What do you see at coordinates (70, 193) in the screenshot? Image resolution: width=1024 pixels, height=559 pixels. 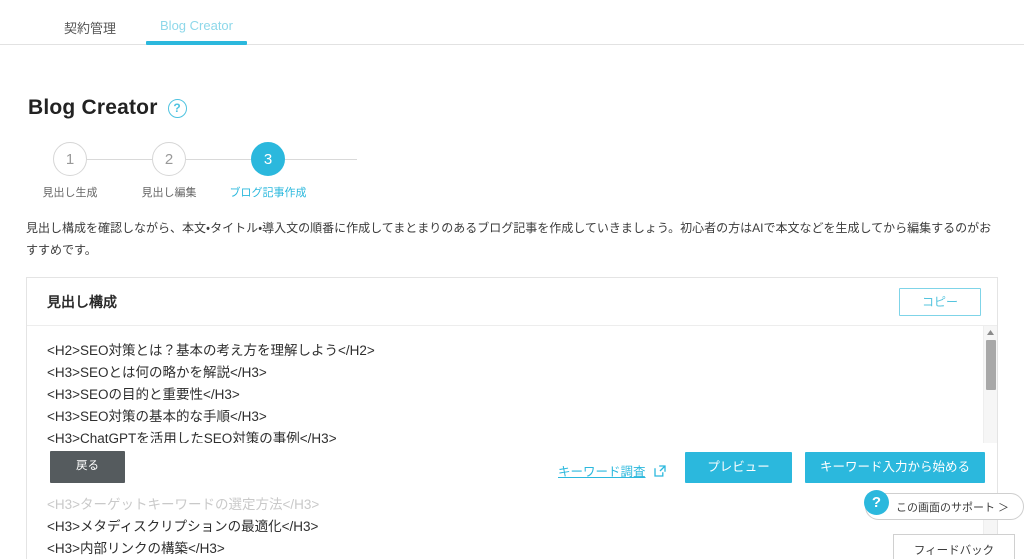 I see `step-label: 見出し生成` at bounding box center [70, 193].